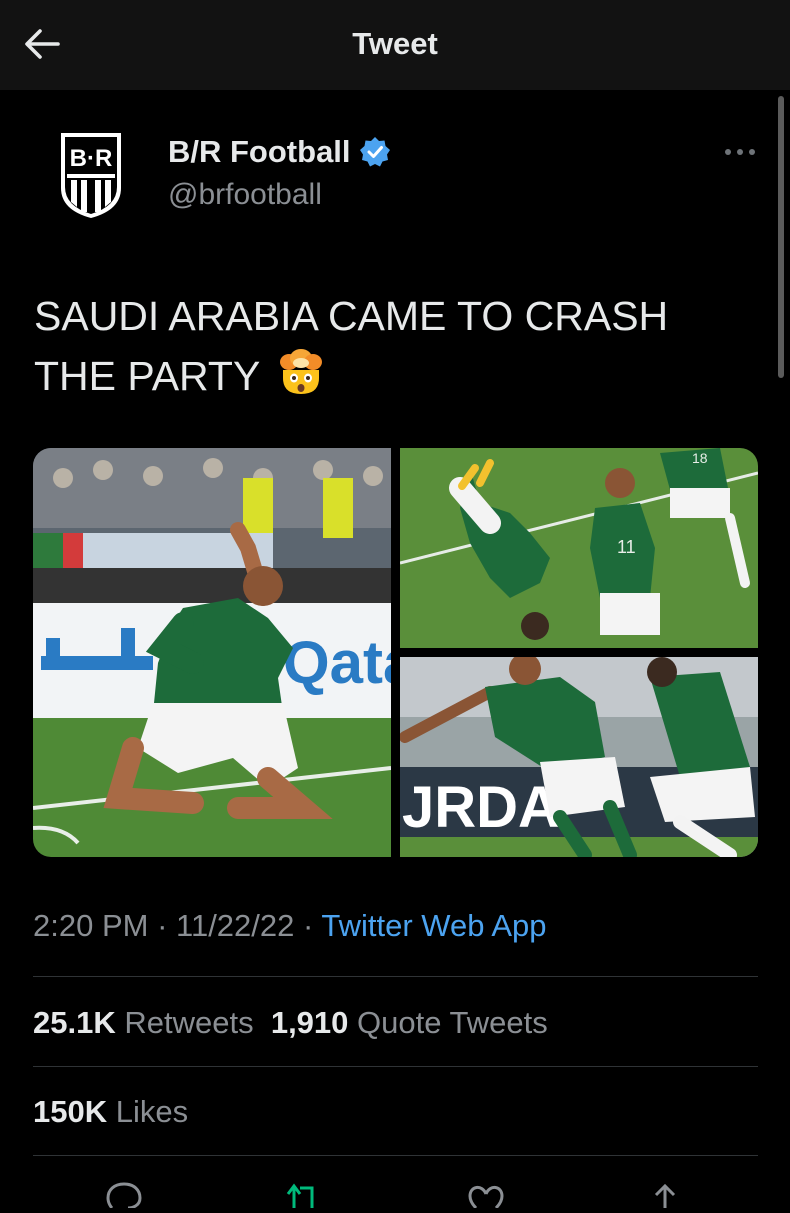  I want to click on share-button, so click(665, 1193).